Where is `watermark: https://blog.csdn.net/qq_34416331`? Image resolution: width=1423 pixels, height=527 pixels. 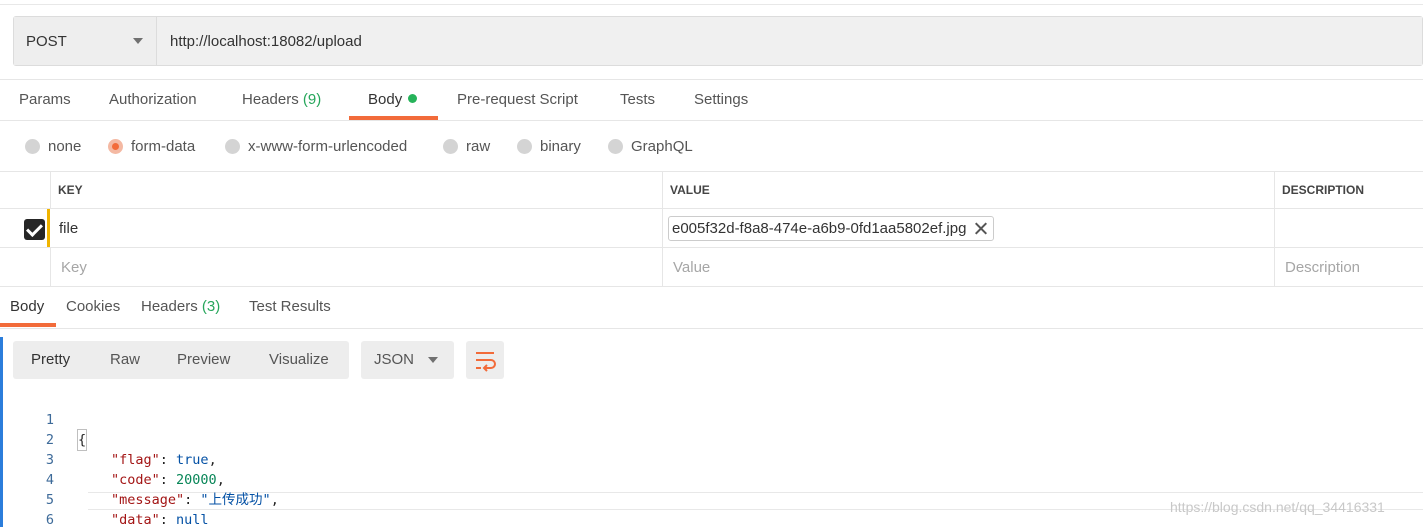
watermark: https://blog.csdn.net/qq_34416331 is located at coordinates (1277, 507).